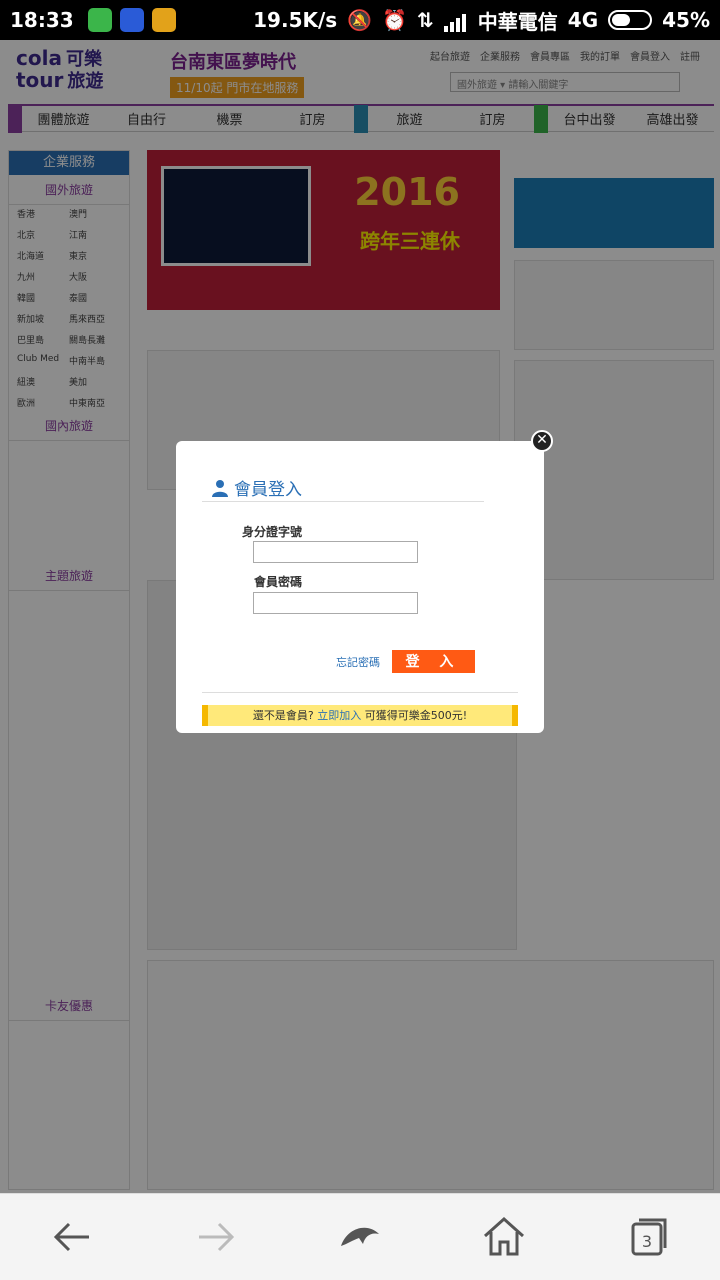 This screenshot has height=1280, width=720. Describe the element at coordinates (295, 20) in the screenshot. I see `network-speed: 19.5K/s` at that location.